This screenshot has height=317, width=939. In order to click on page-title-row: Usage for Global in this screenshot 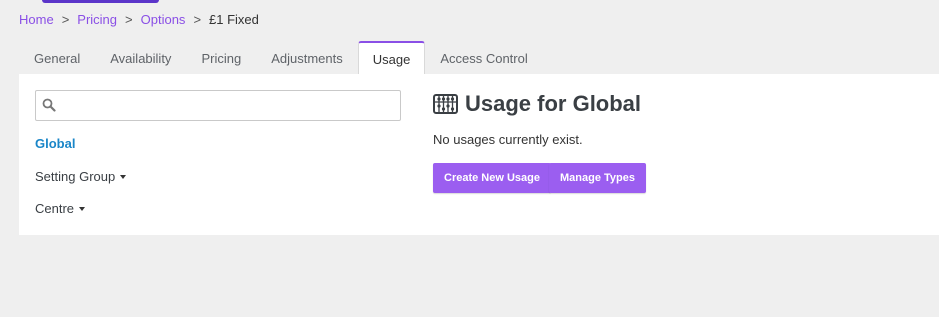, I will do `click(537, 104)`.